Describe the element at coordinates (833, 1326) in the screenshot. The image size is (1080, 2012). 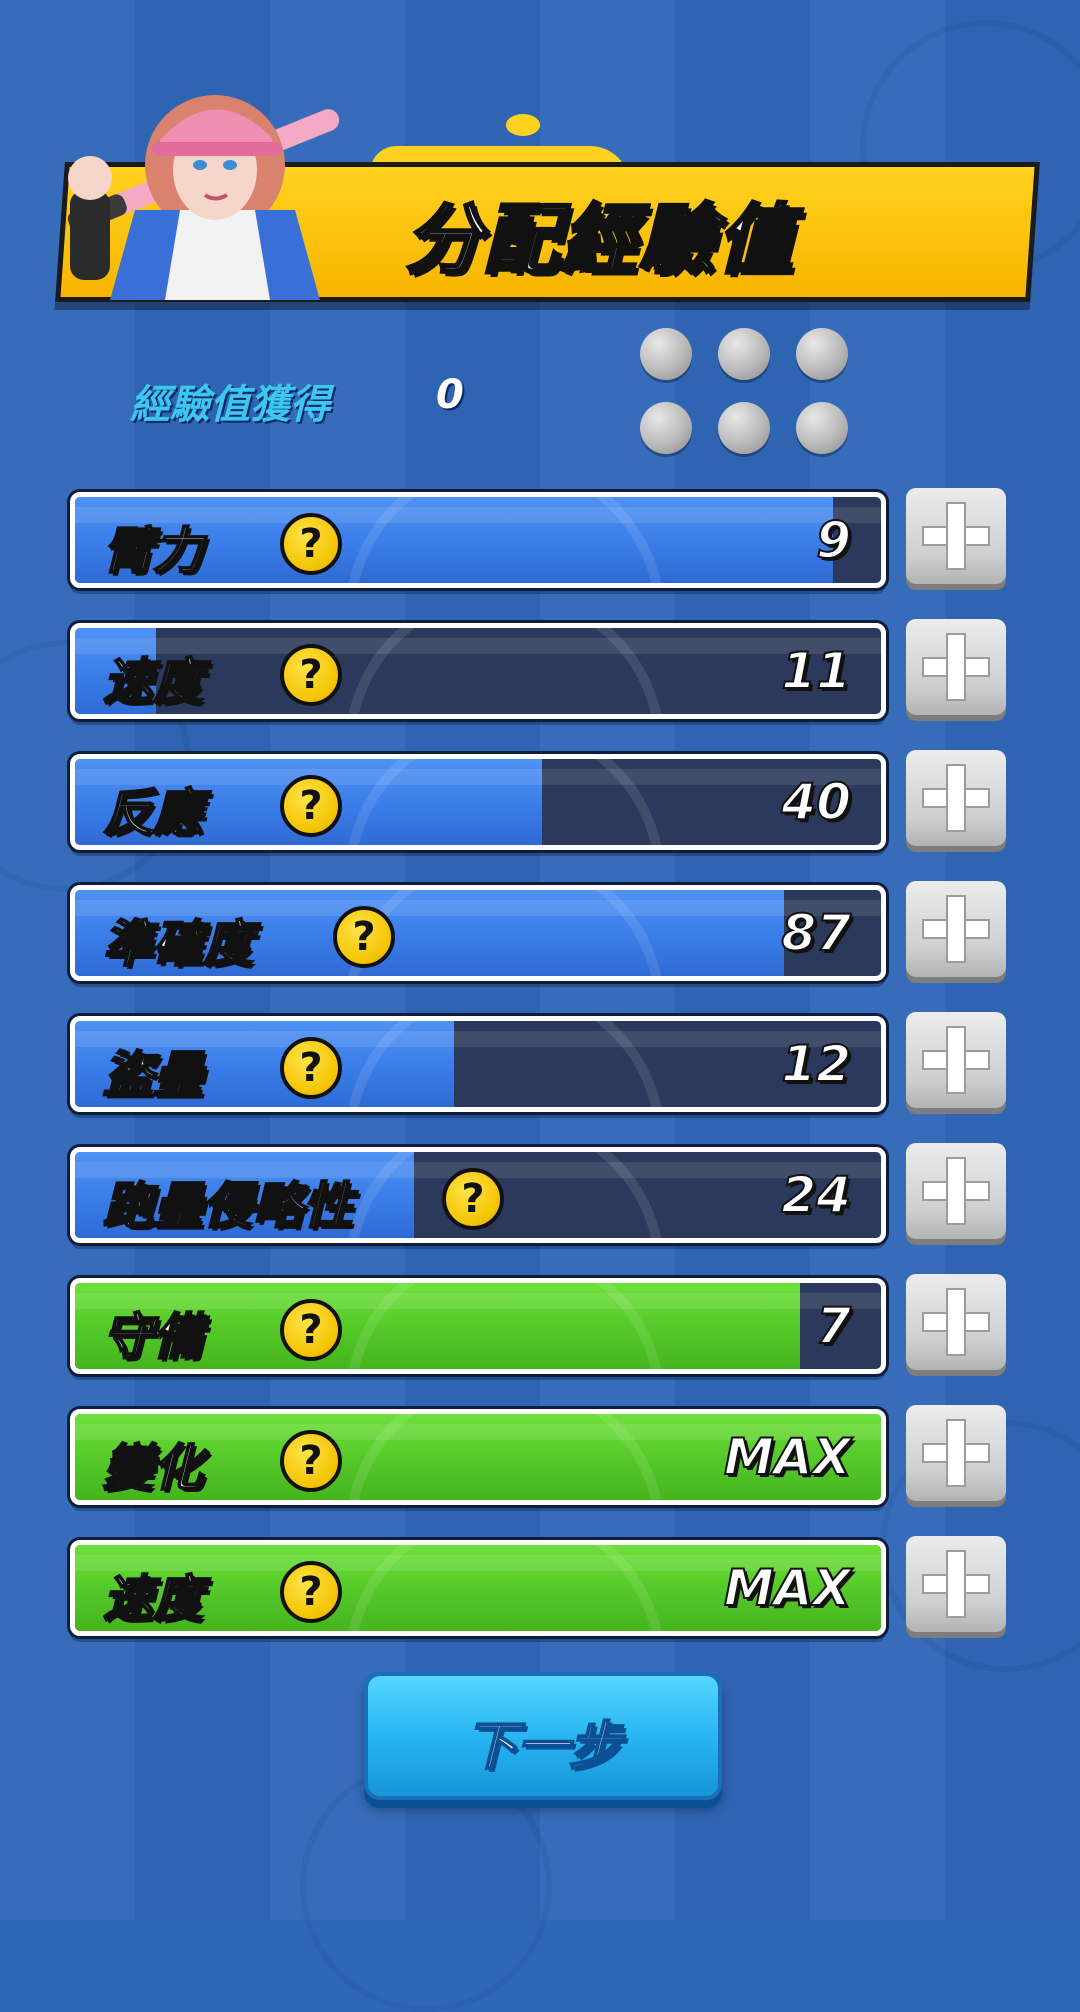
I see `stat-value: 7` at that location.